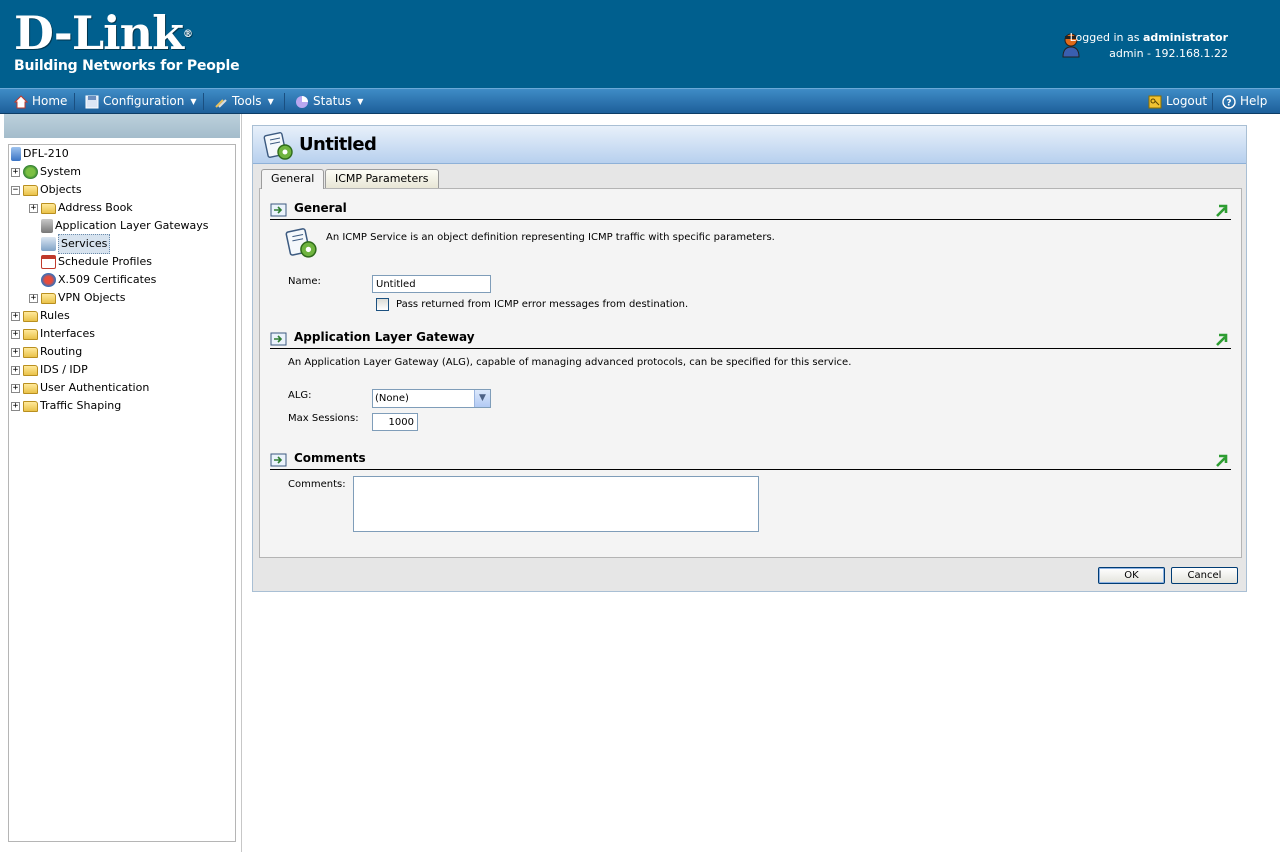 The height and width of the screenshot is (852, 1280). Describe the element at coordinates (293, 179) in the screenshot. I see `tab-general: General` at that location.